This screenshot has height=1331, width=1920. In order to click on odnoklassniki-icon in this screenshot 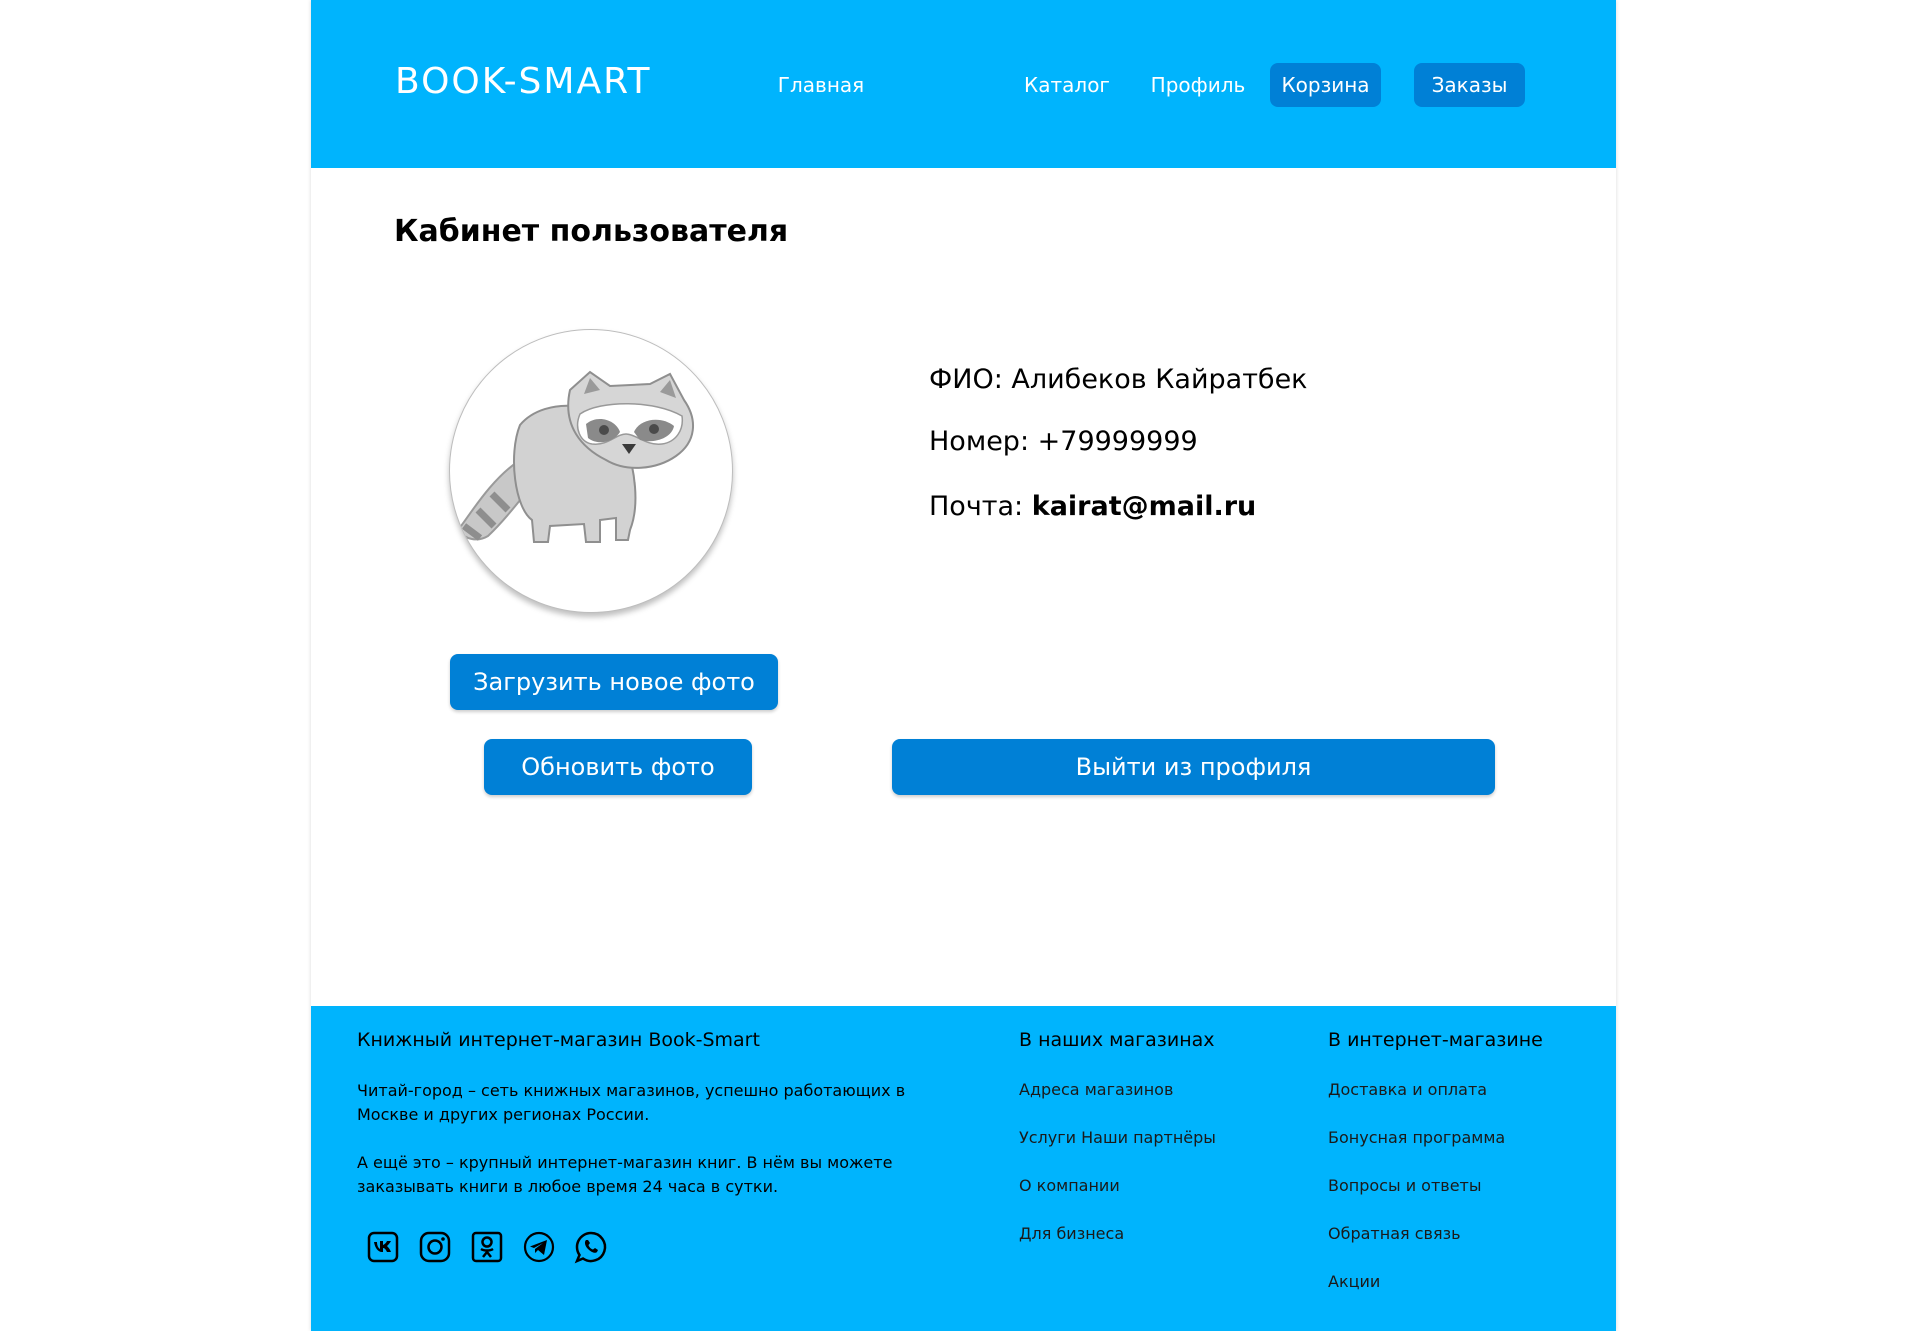, I will do `click(487, 1247)`.